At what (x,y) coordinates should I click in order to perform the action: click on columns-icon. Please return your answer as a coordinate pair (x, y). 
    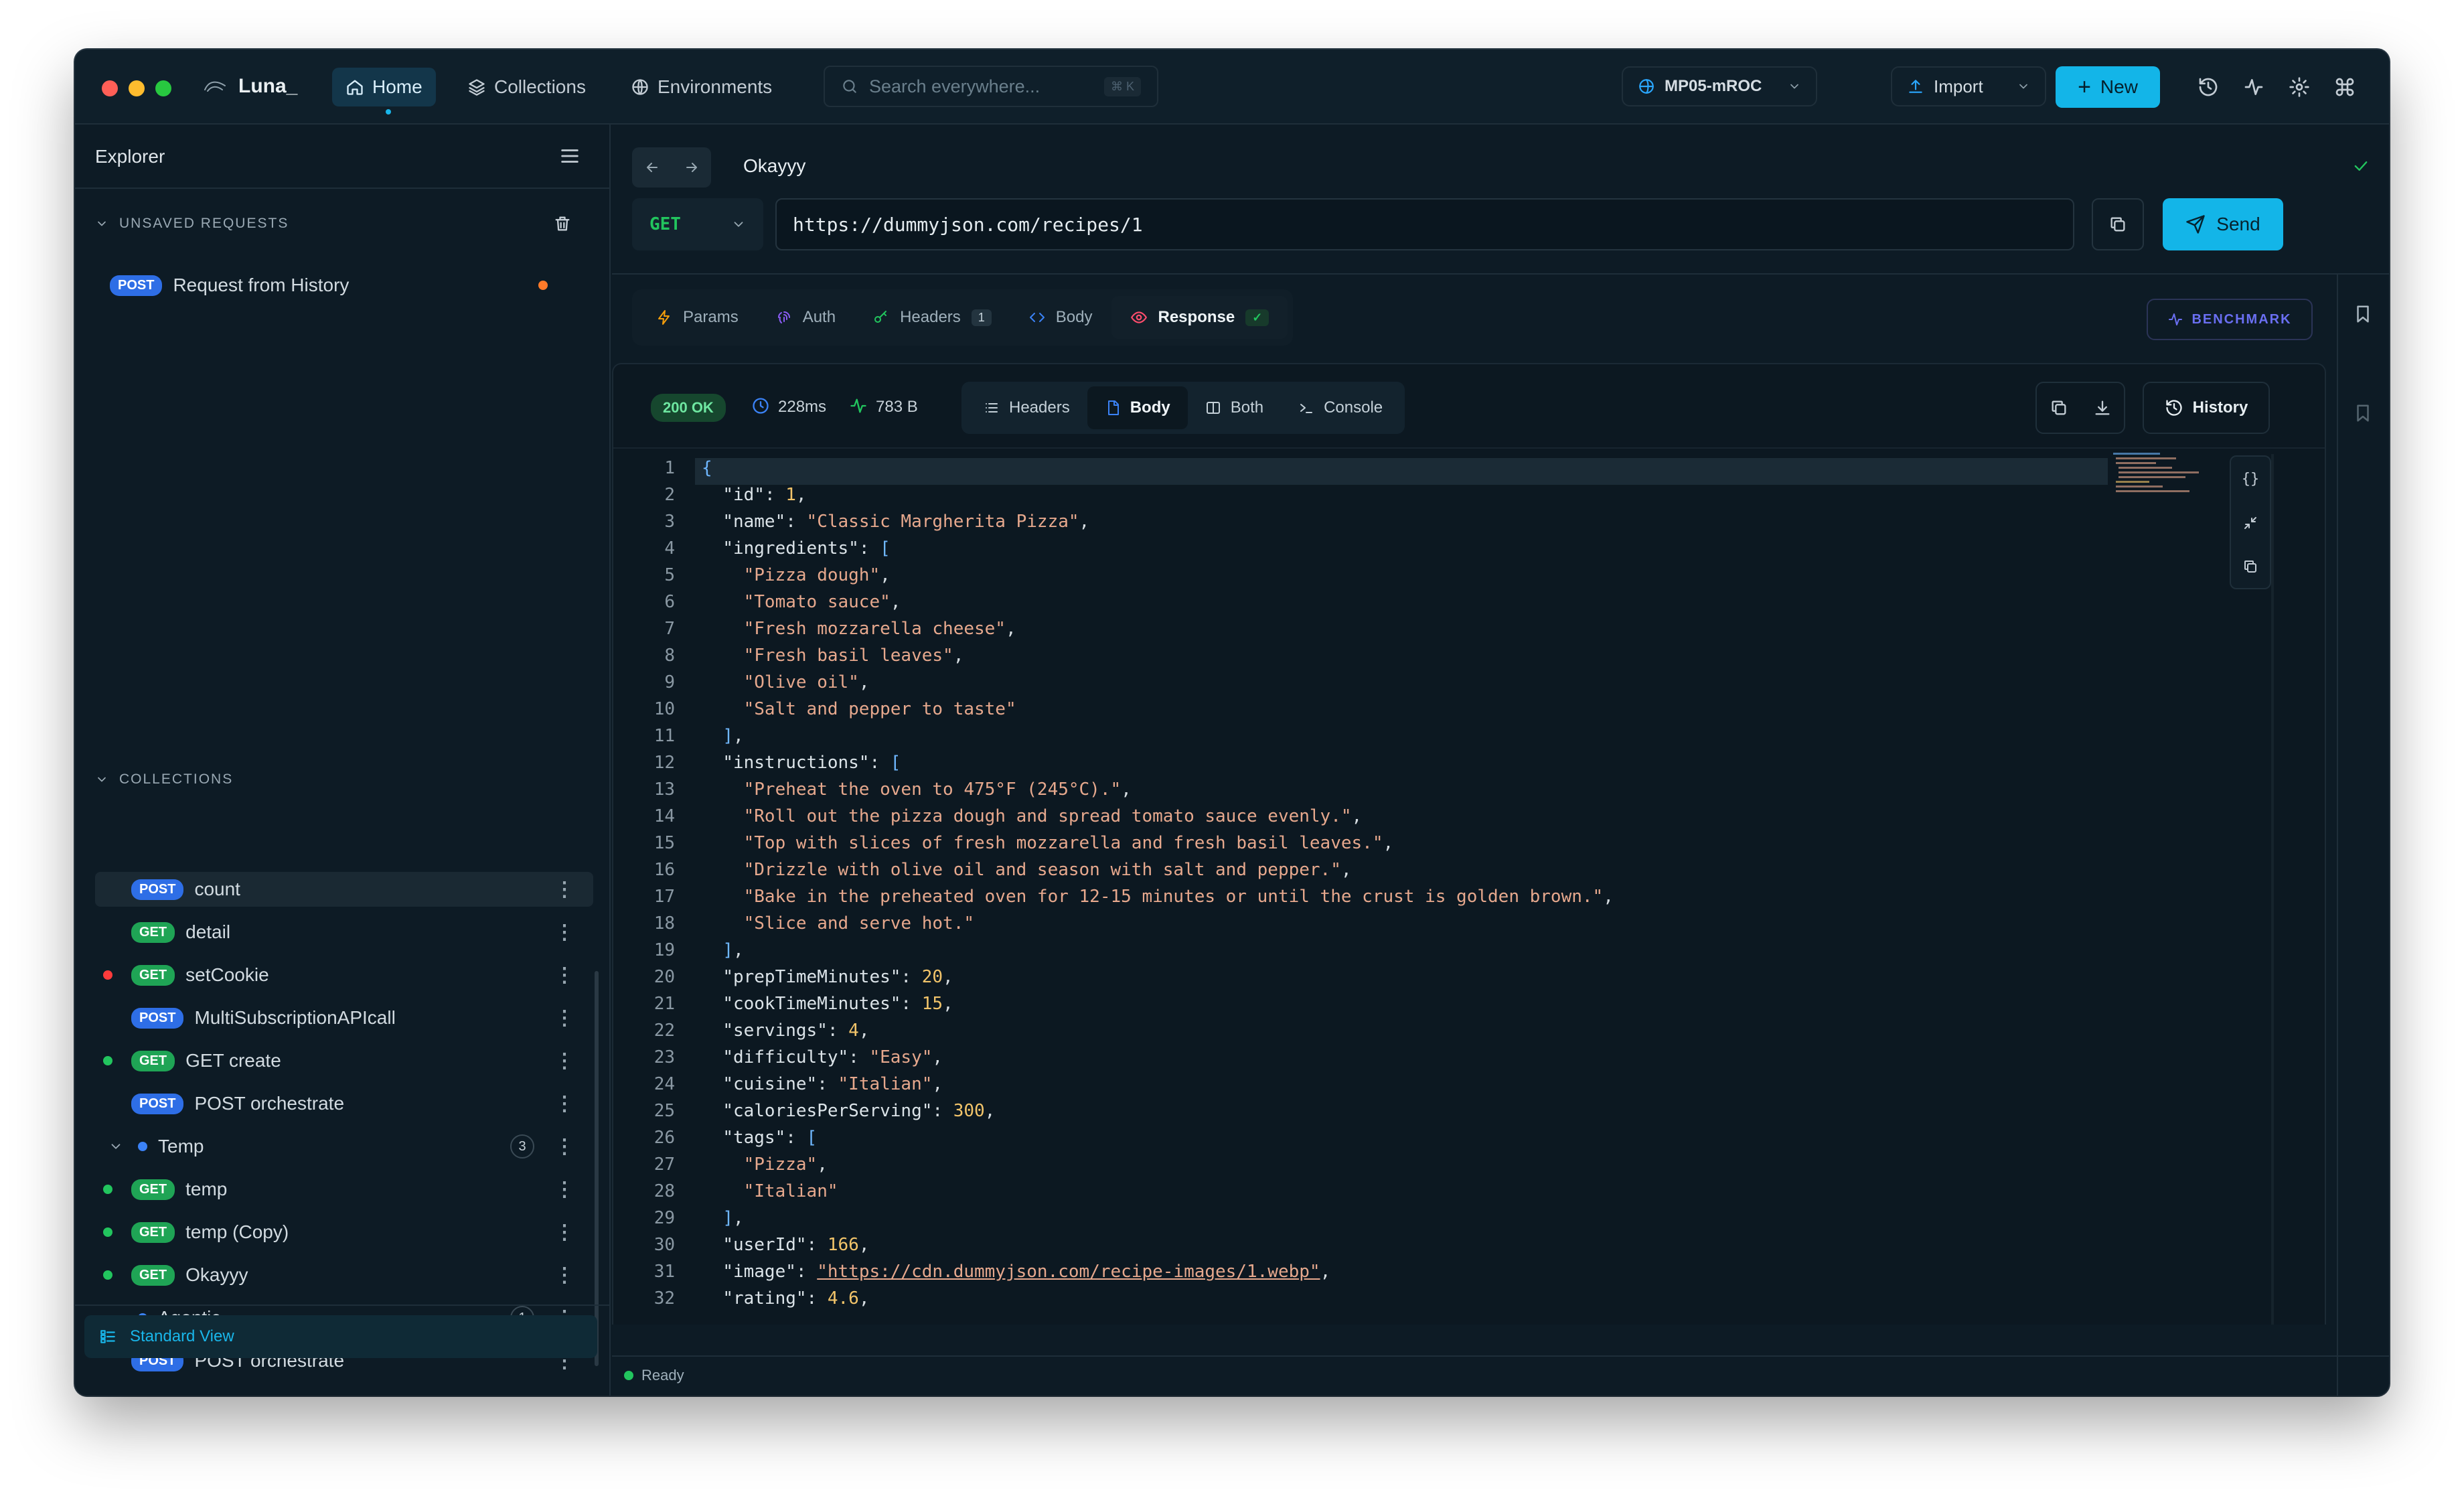
    Looking at the image, I should click on (1213, 408).